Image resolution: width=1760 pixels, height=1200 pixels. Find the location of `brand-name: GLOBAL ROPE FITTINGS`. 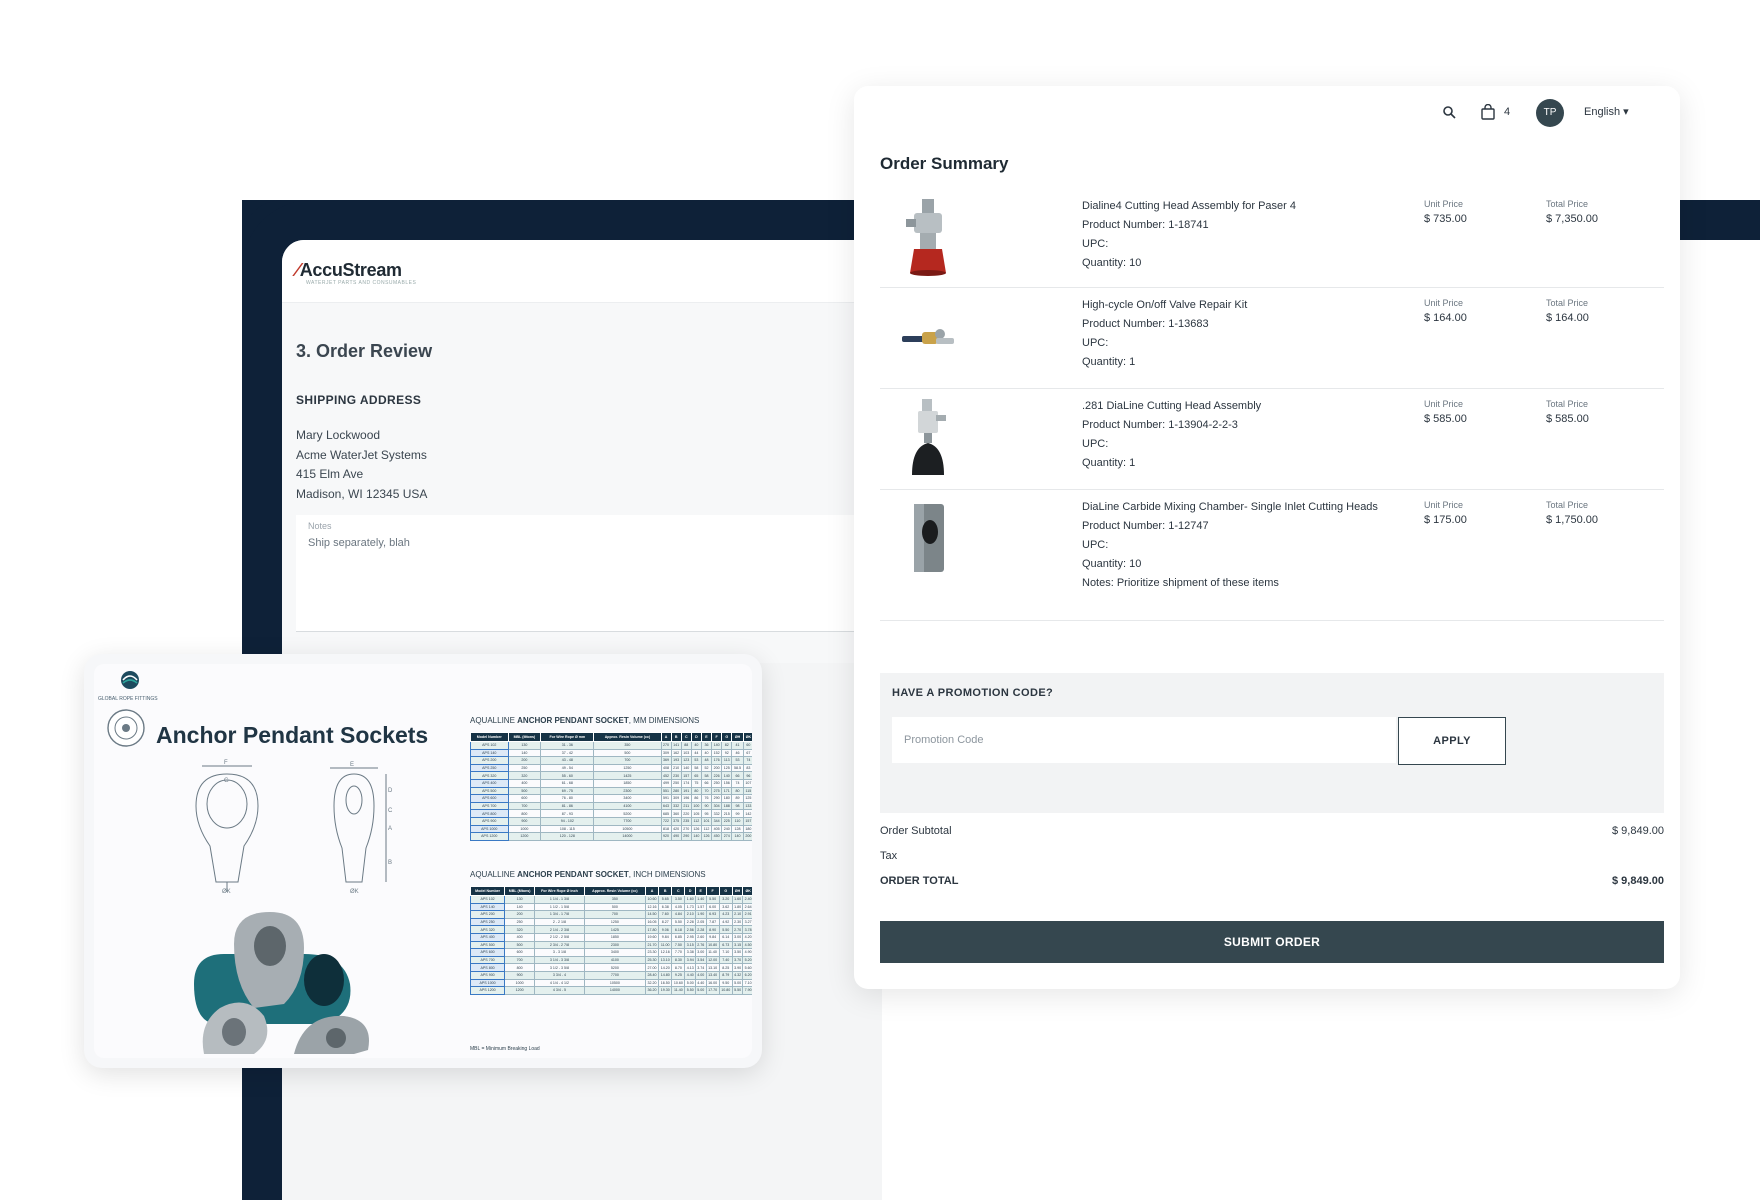

brand-name: GLOBAL ROPE FITTINGS is located at coordinates (128, 699).